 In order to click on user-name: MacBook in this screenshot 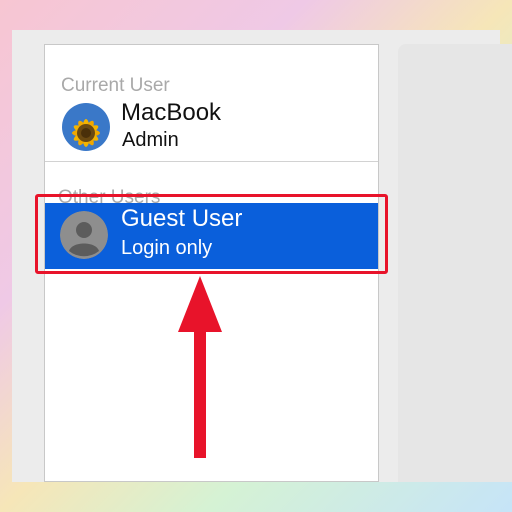, I will do `click(171, 112)`.